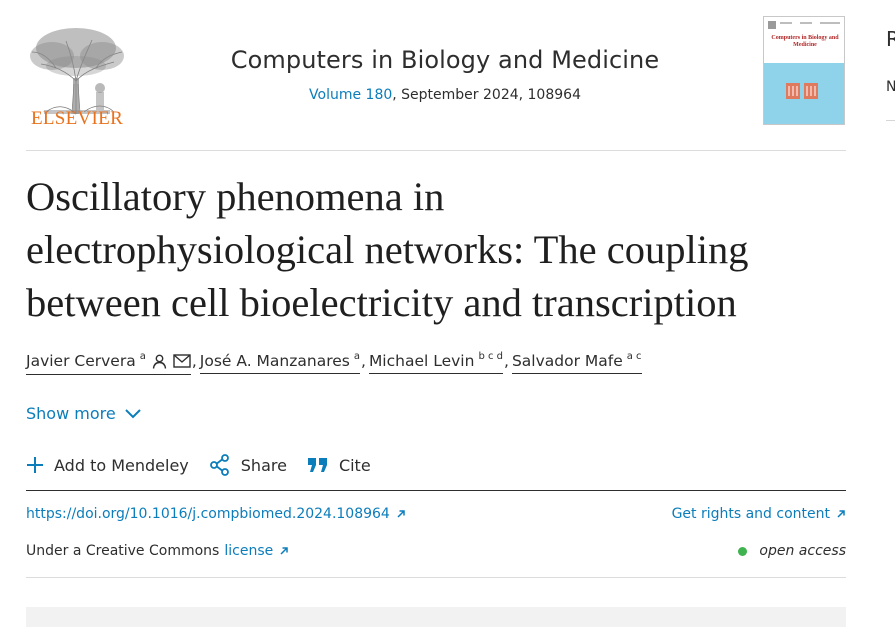  I want to click on person-icon, so click(159, 363).